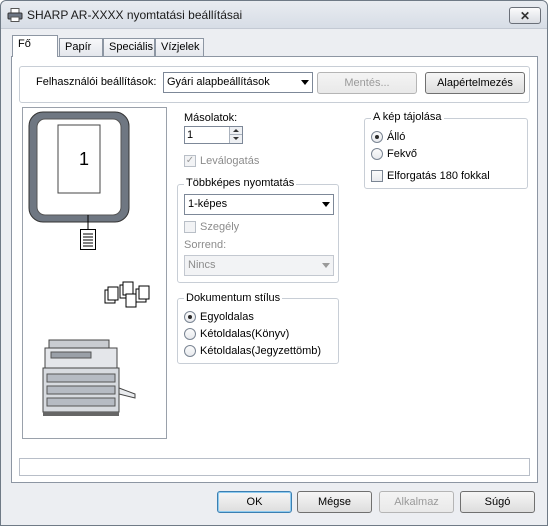 Image resolution: width=548 pixels, height=526 pixels. I want to click on close-icon: ✕, so click(525, 15).